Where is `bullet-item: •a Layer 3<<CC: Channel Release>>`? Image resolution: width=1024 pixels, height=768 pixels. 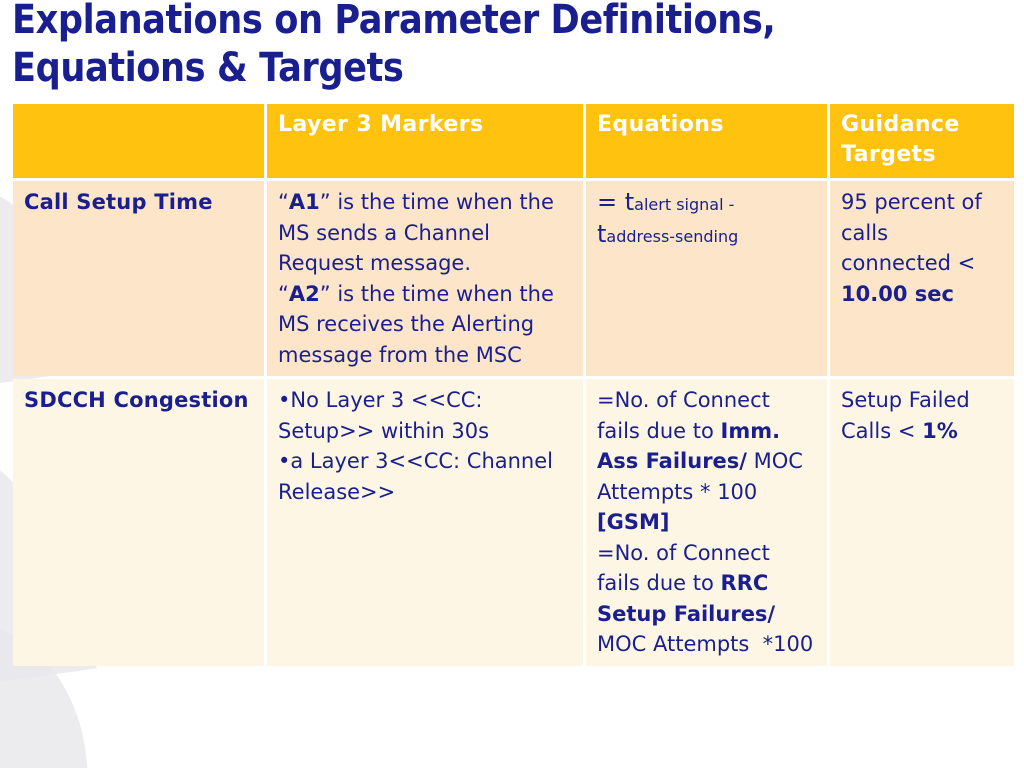
bullet-item: •a Layer 3<<CC: Channel Release>> is located at coordinates (415, 476).